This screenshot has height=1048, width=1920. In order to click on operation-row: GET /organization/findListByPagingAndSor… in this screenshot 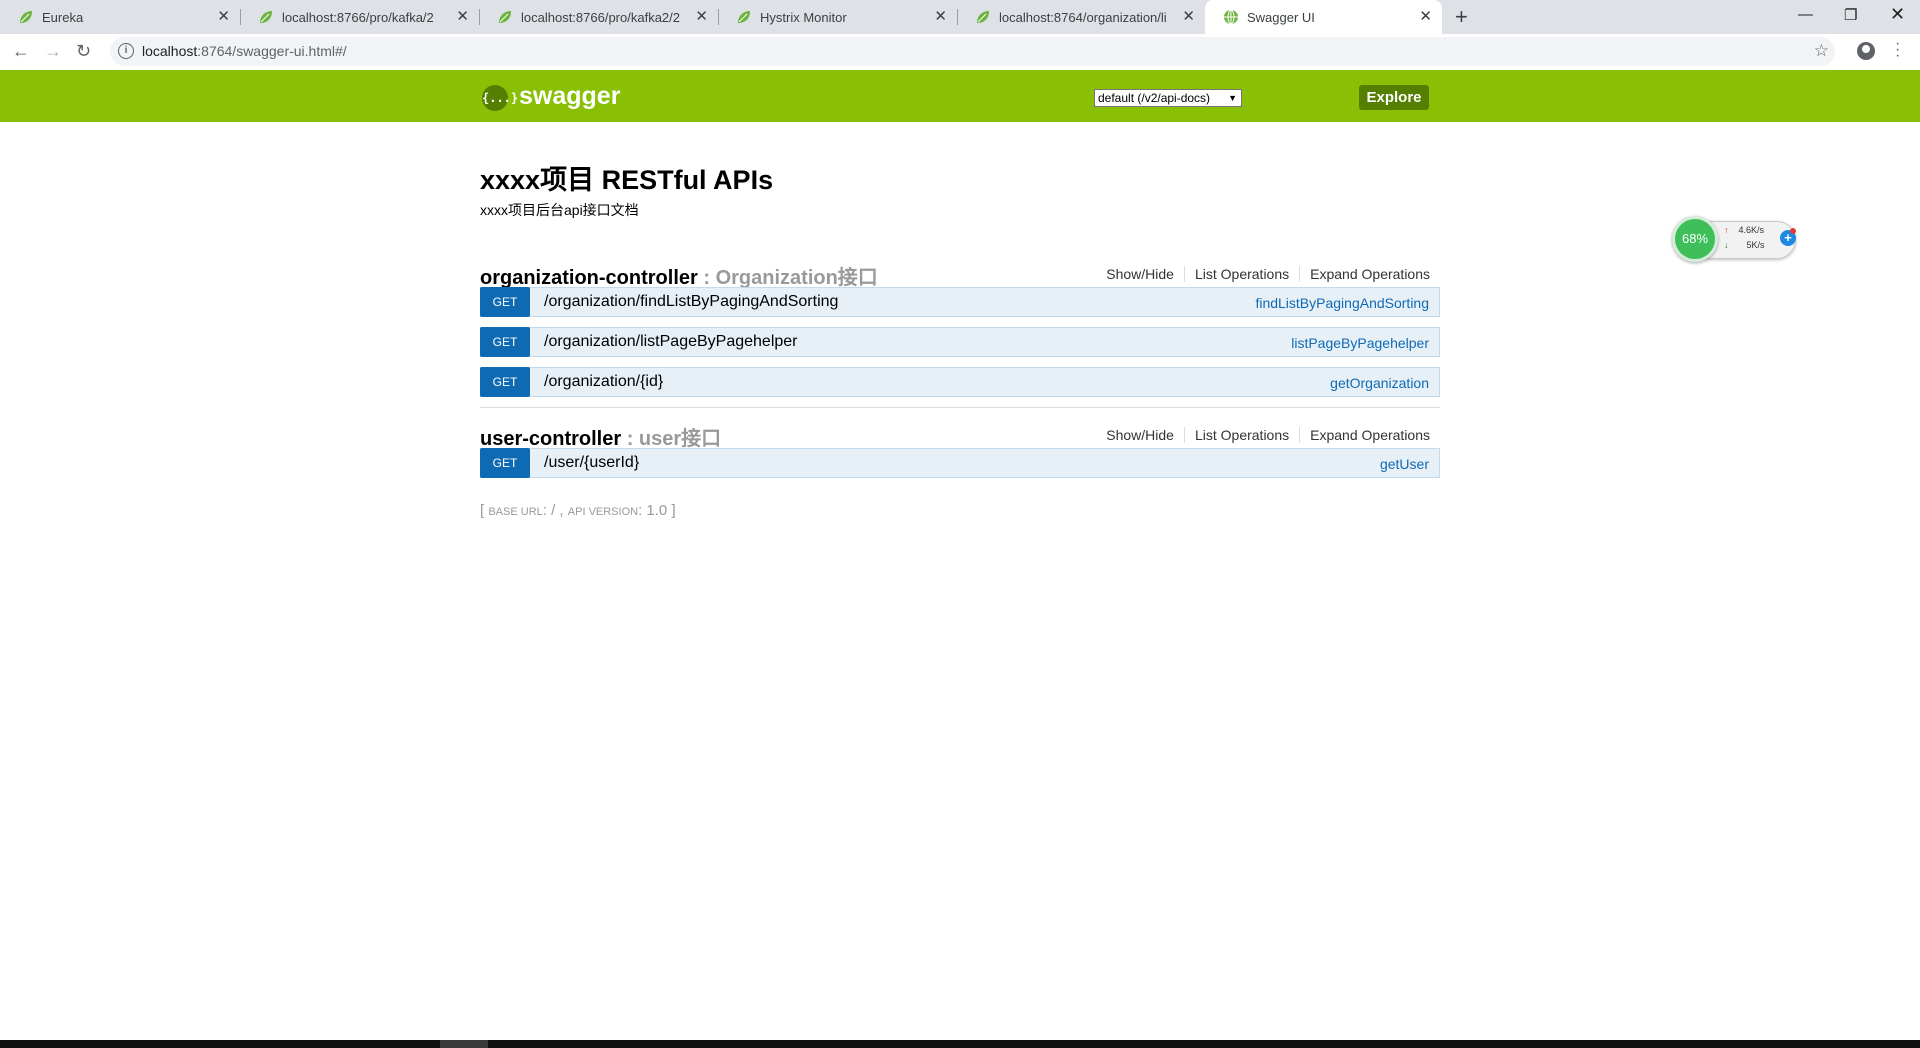, I will do `click(960, 302)`.